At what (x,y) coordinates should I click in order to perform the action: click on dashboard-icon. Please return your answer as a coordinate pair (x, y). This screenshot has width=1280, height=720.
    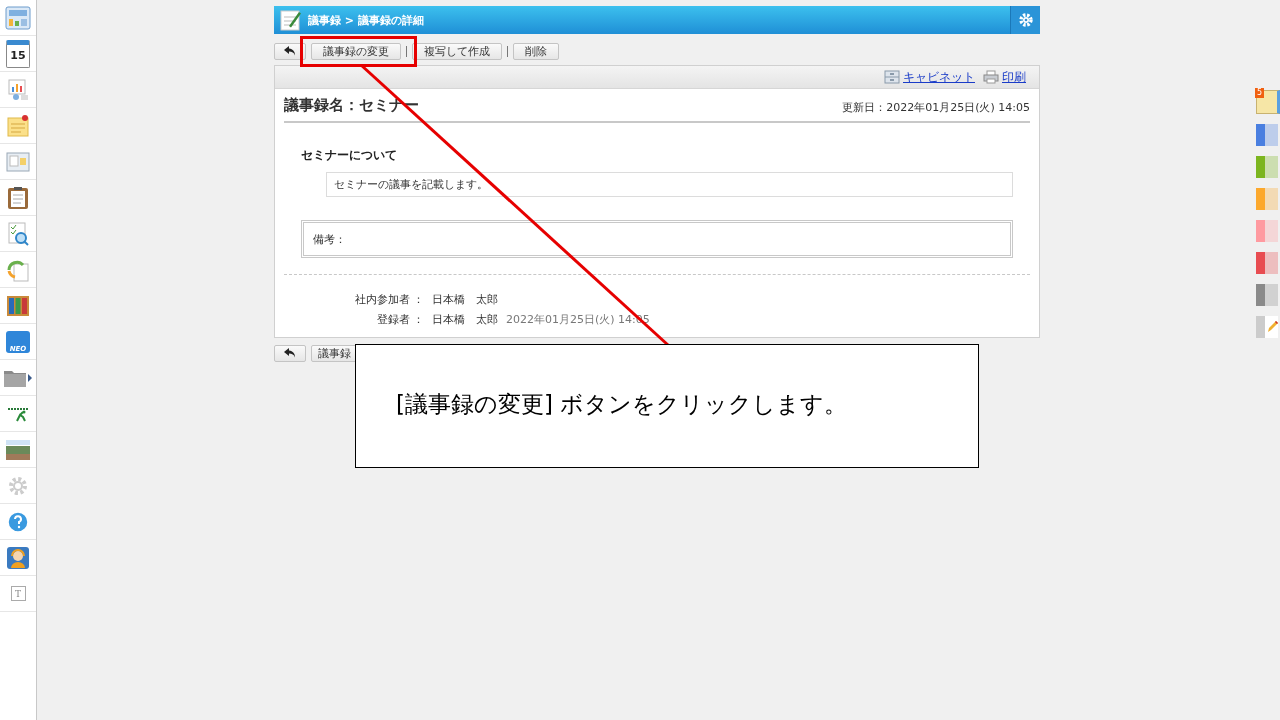
    Looking at the image, I should click on (18, 17).